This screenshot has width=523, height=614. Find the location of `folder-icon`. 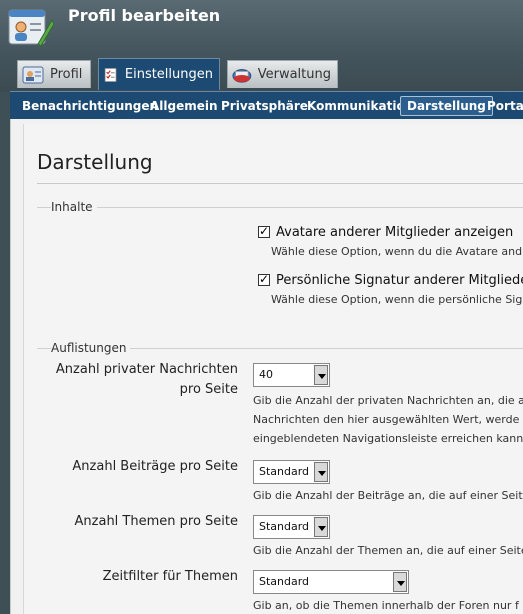

folder-icon is located at coordinates (242, 75).